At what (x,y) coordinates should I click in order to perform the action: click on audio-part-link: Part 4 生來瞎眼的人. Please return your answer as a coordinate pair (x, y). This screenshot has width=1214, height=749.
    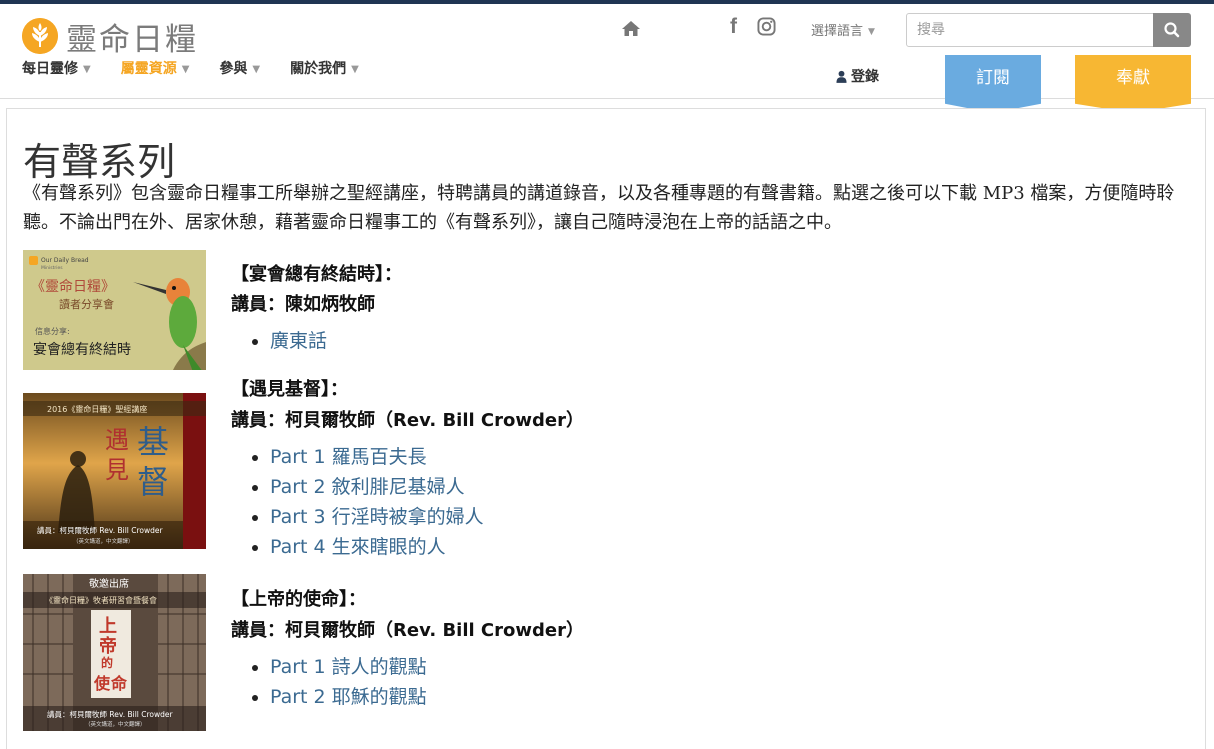
    Looking at the image, I should click on (358, 547).